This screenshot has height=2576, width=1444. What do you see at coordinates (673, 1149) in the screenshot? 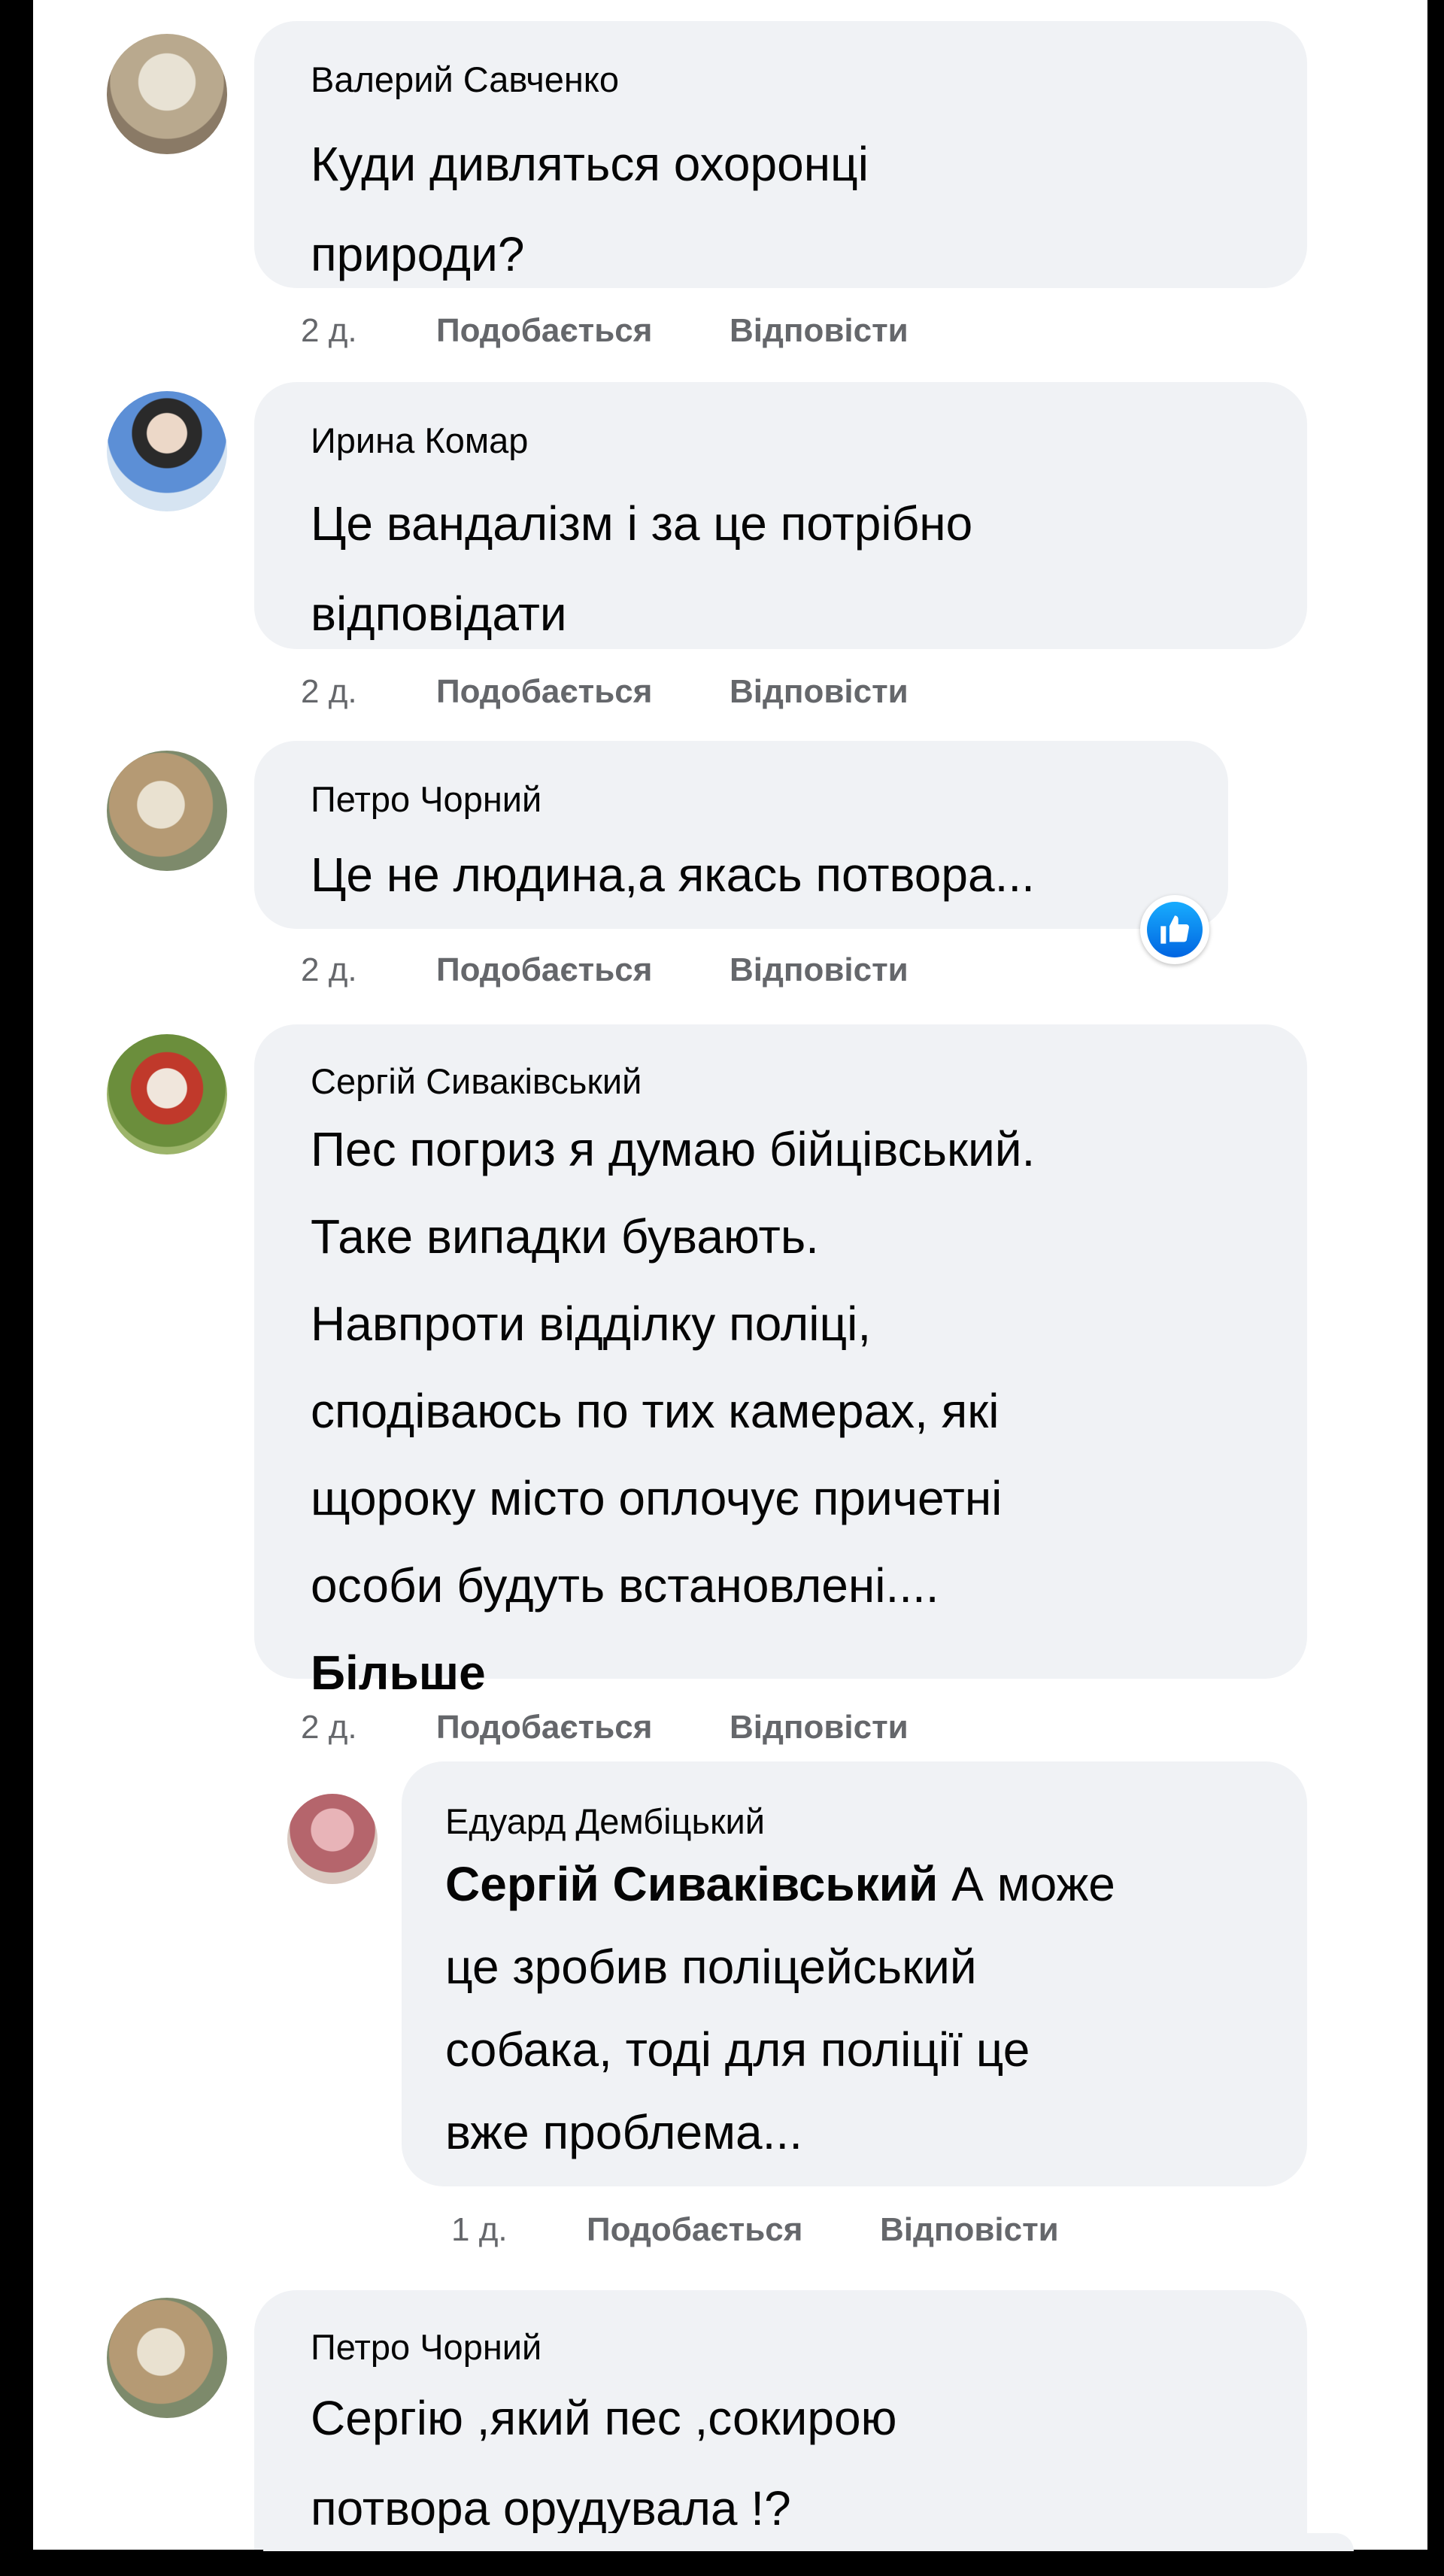
I see `comment-line: Пес погриз я думаю бійцівський.` at bounding box center [673, 1149].